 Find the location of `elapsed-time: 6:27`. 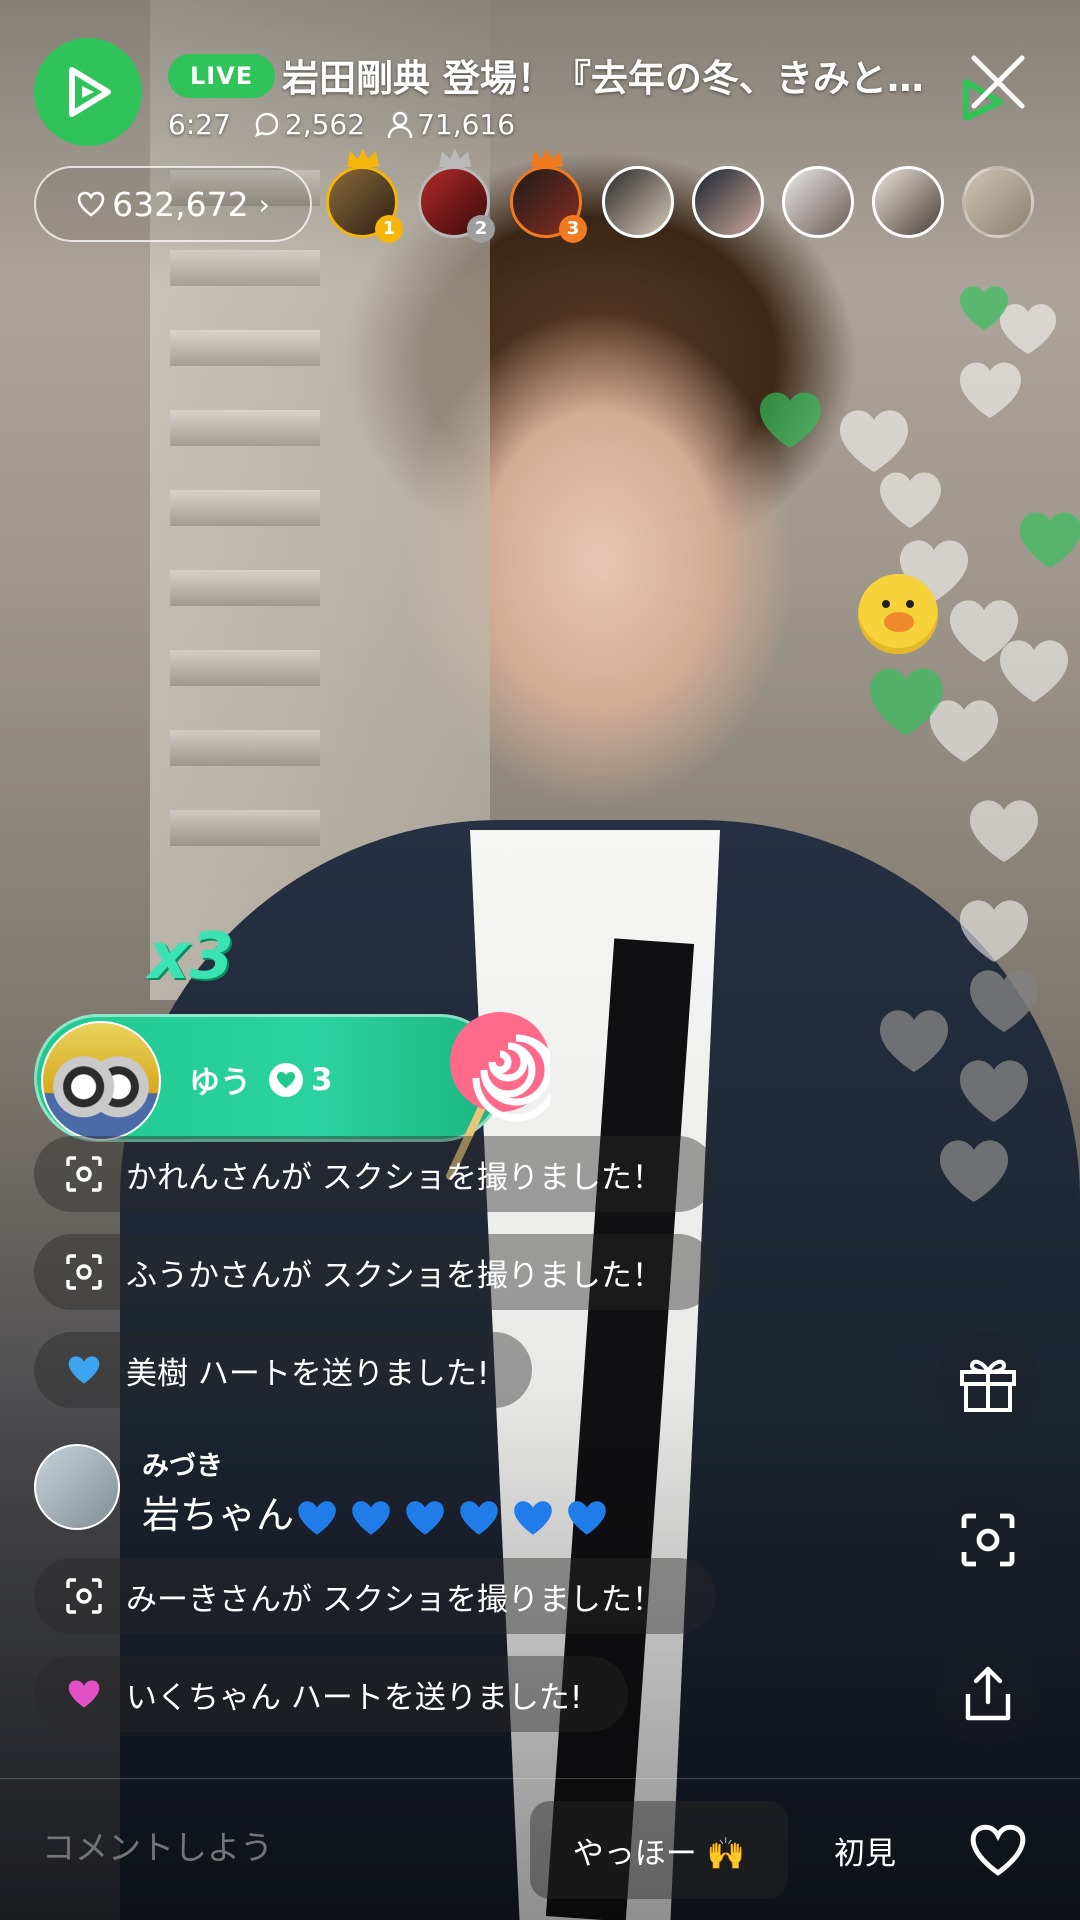

elapsed-time: 6:27 is located at coordinates (199, 124).